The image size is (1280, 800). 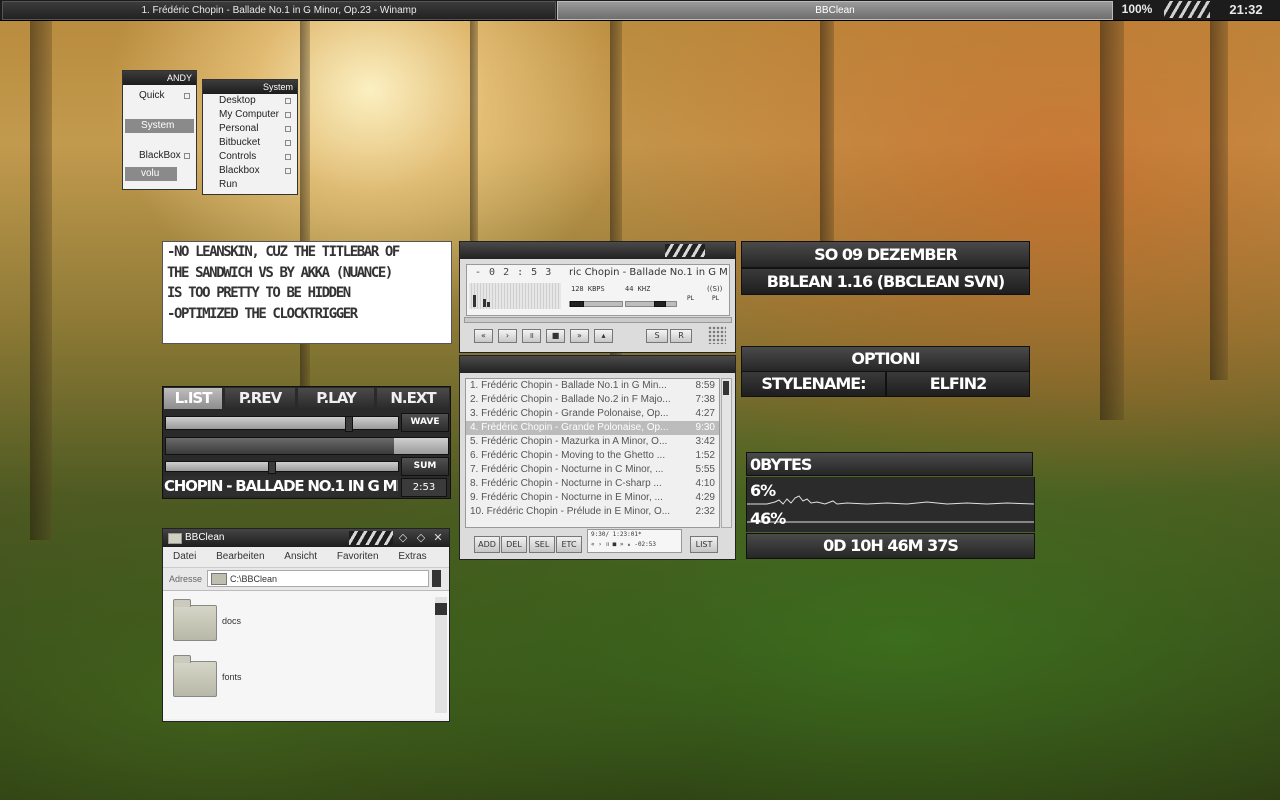 I want to click on menu-item-blackbox: Blackbox, so click(x=250, y=171).